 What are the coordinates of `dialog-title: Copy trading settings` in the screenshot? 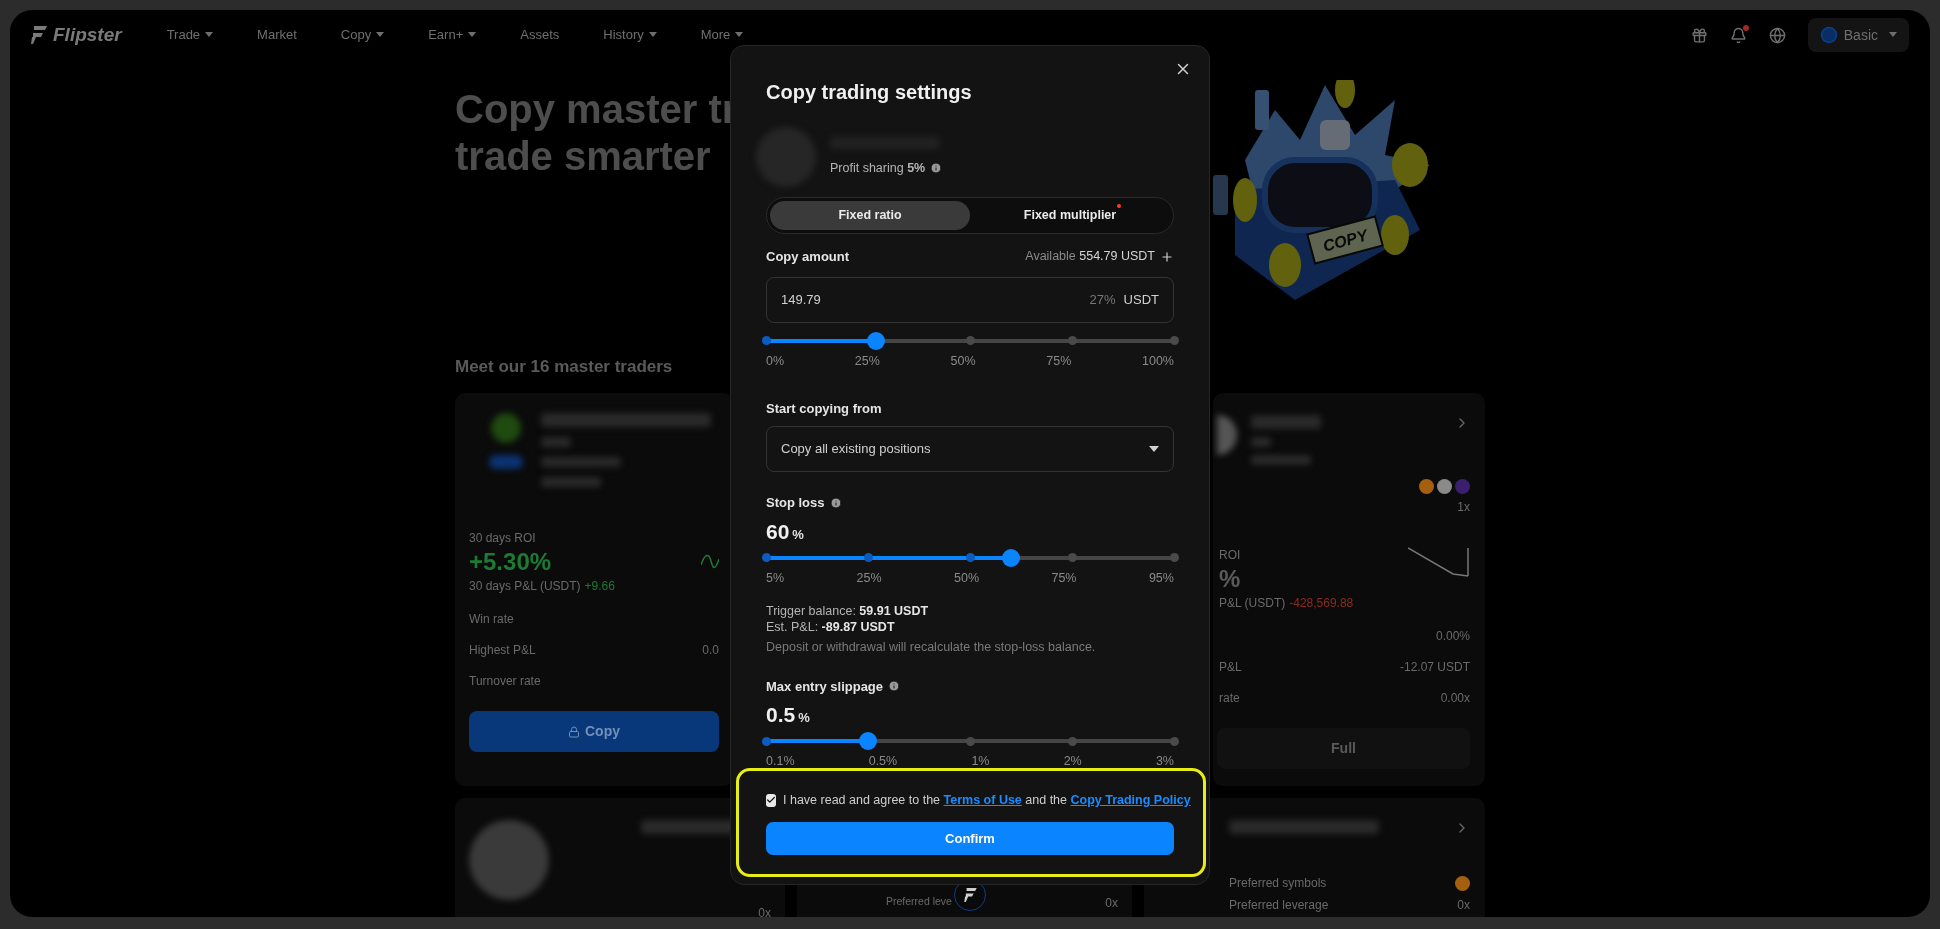 It's located at (869, 92).